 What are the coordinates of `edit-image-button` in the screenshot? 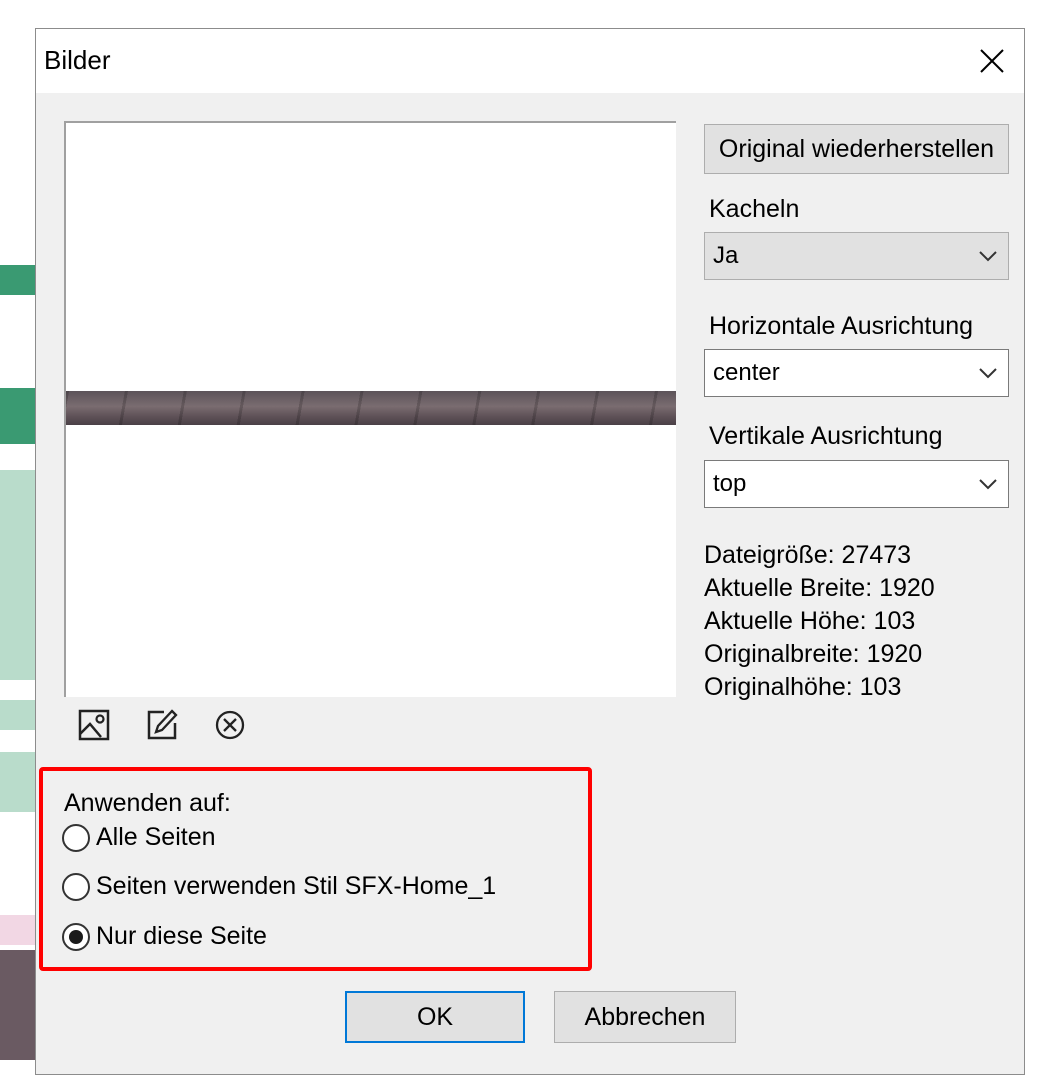 It's located at (162, 725).